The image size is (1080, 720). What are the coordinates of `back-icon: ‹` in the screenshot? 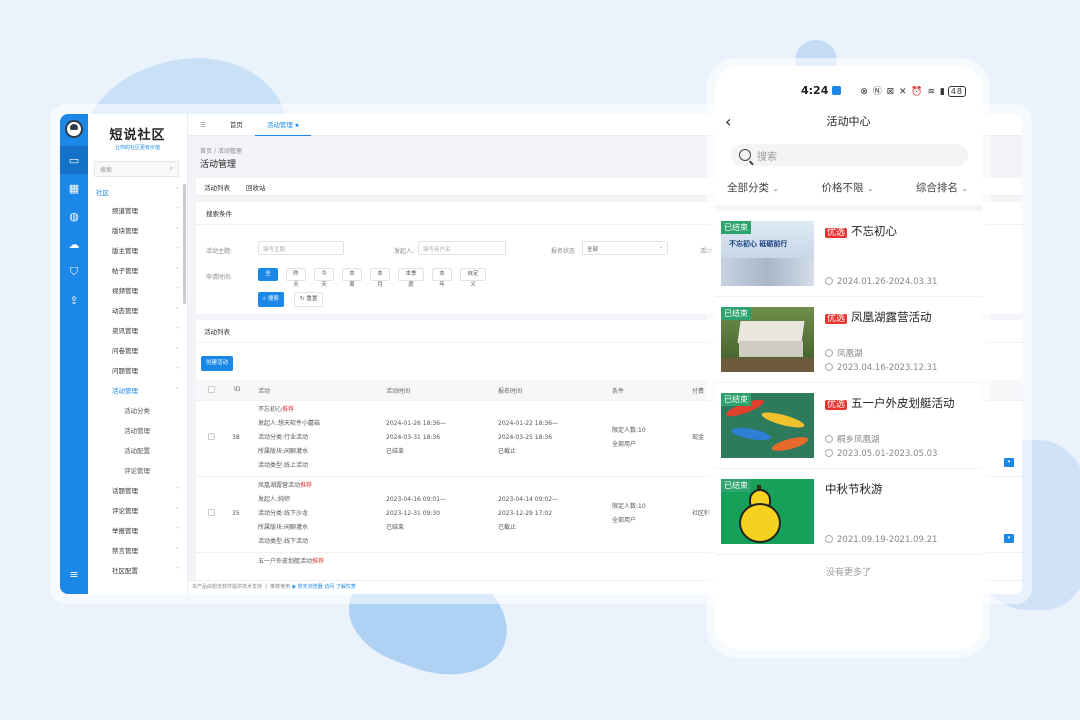 It's located at (728, 121).